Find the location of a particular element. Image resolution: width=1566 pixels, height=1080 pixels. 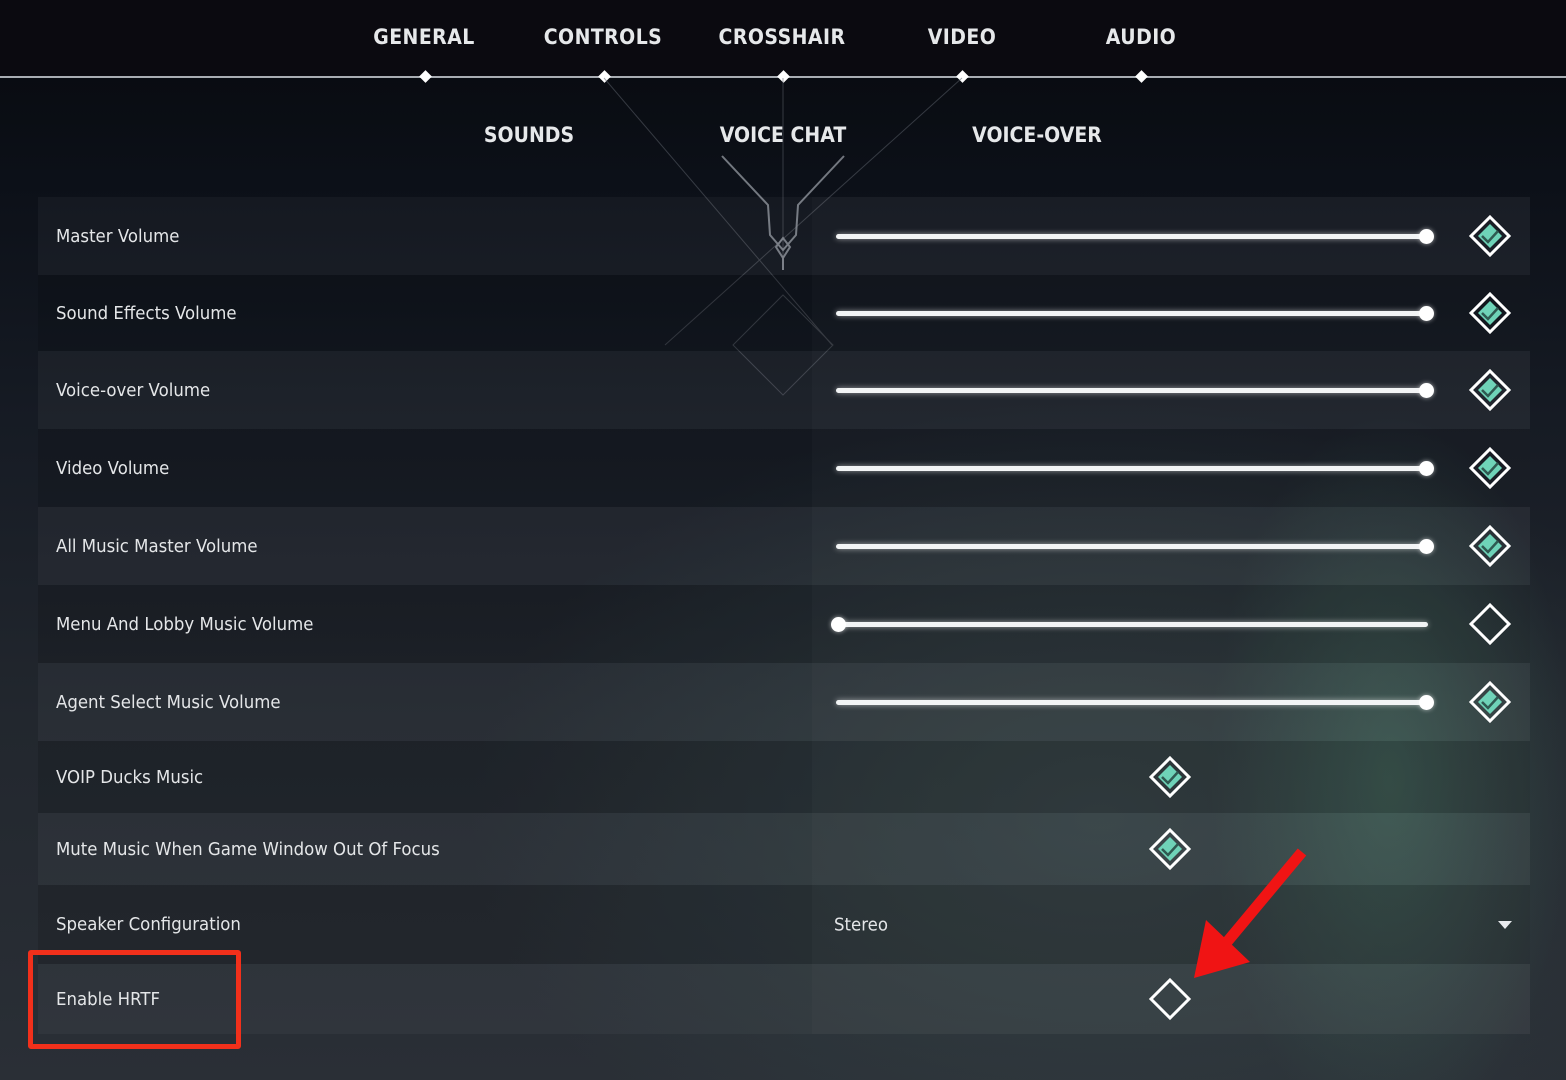

mute-music-out-of-focus-checkbox is located at coordinates (1170, 849).